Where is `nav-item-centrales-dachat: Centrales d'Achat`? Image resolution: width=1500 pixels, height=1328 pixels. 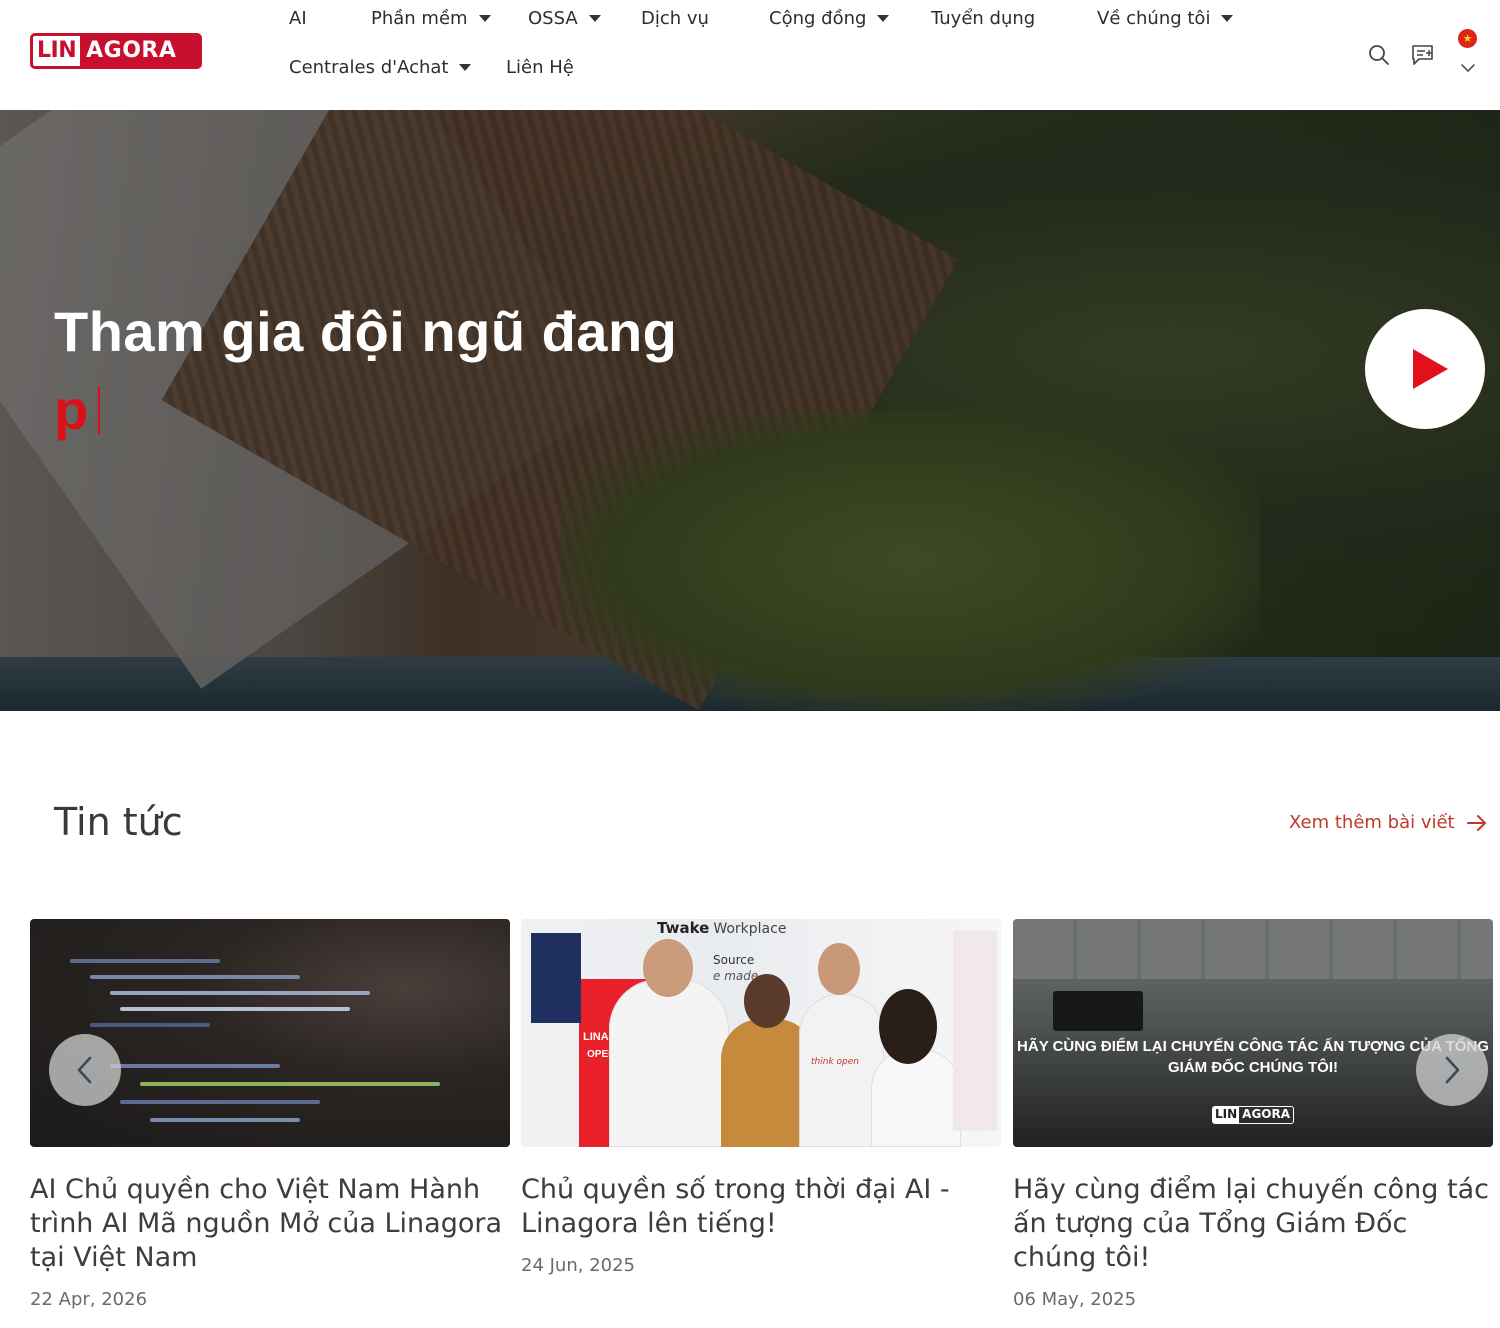 nav-item-centrales-dachat: Centrales d'Achat is located at coordinates (380, 67).